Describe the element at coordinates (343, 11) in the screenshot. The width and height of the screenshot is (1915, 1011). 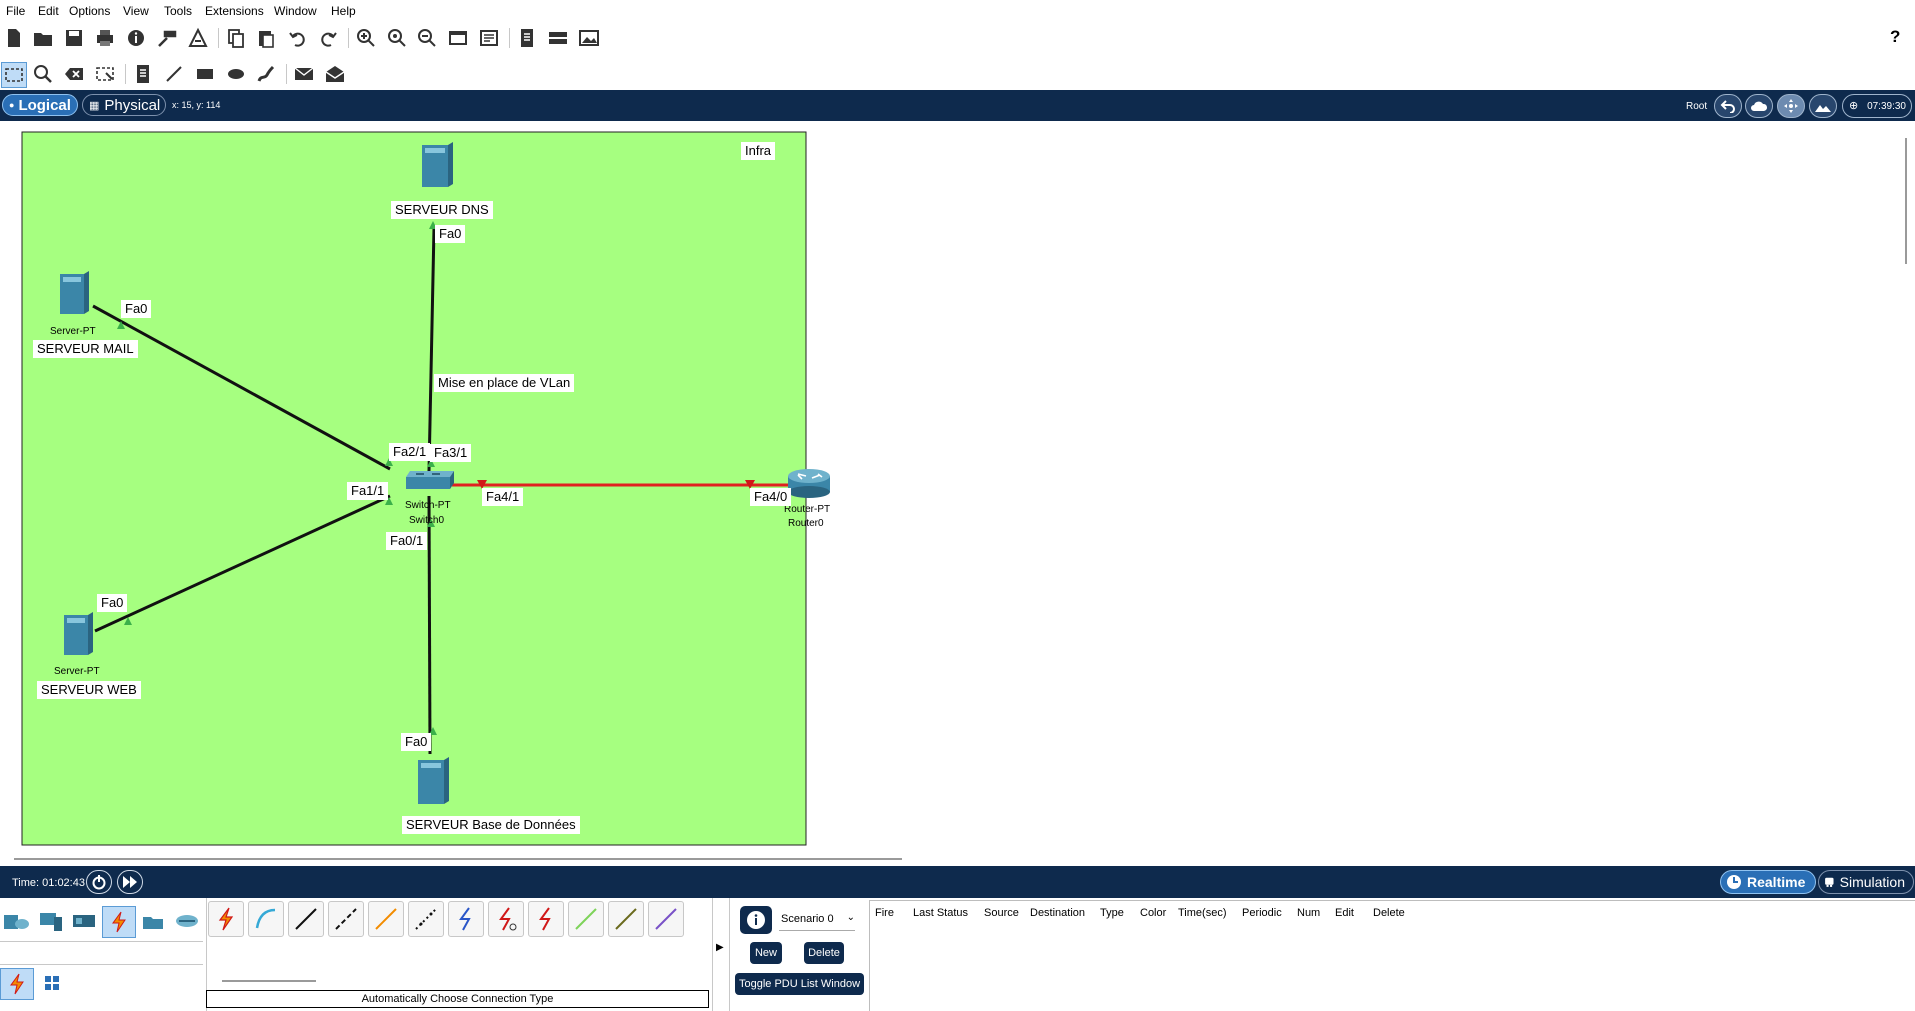
I see `menu-help: Help` at that location.